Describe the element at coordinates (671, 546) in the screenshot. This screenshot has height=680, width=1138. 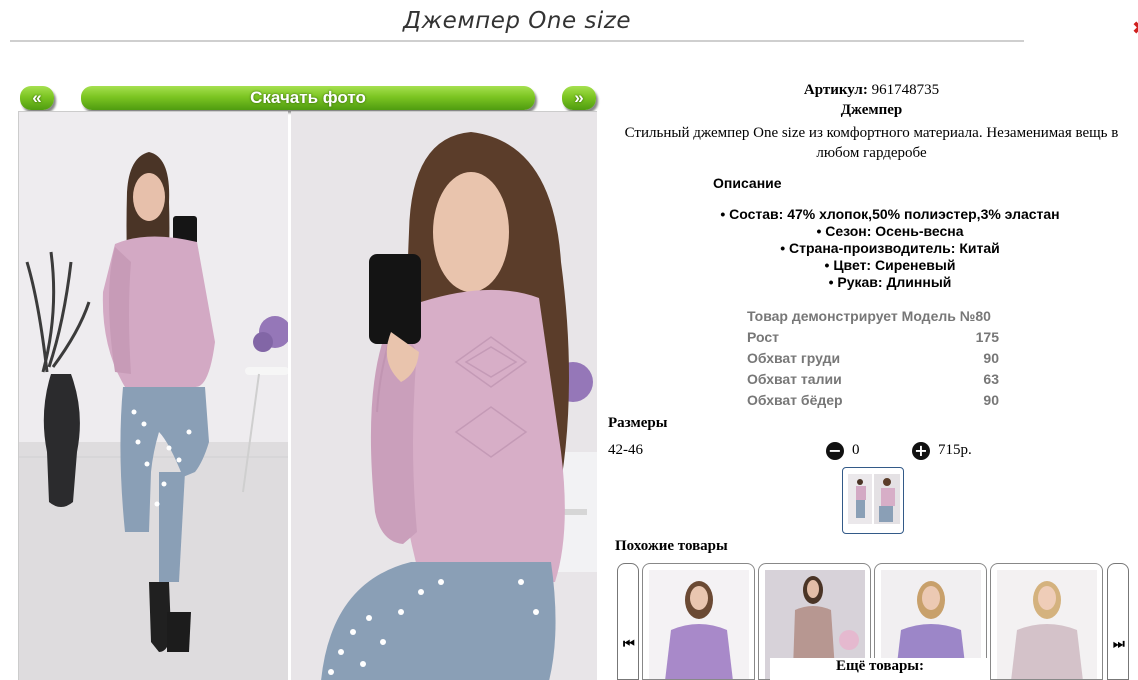
I see `similar-products-heading: Похожие товары` at that location.